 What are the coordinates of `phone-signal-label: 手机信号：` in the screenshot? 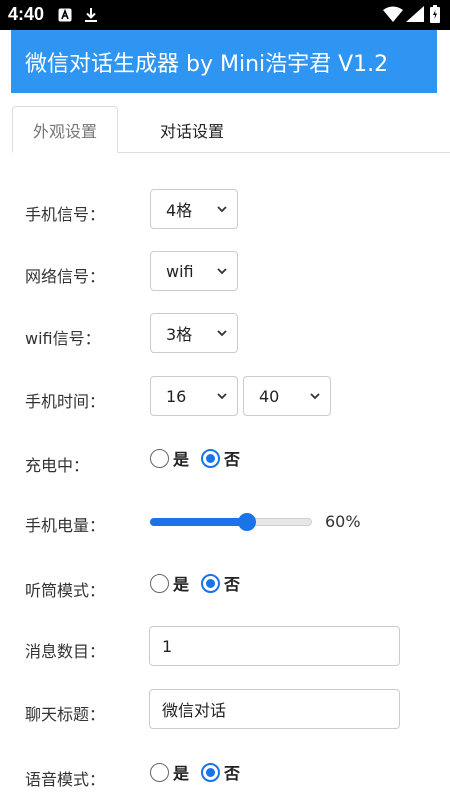 It's located at (65, 214).